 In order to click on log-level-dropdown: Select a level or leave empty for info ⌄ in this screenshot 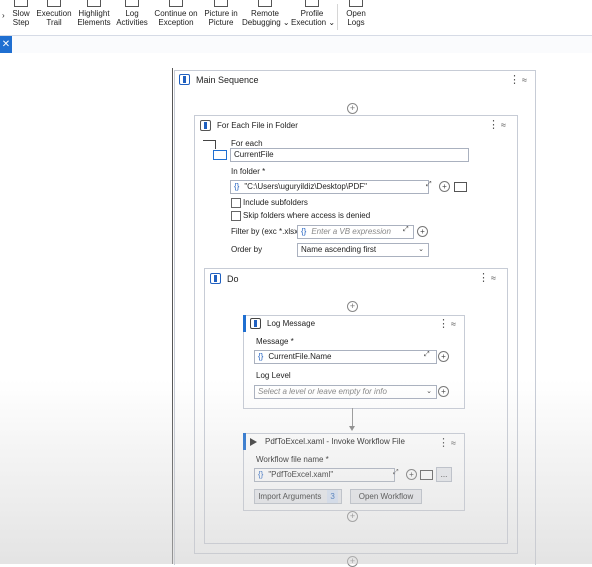, I will do `click(345, 392)`.